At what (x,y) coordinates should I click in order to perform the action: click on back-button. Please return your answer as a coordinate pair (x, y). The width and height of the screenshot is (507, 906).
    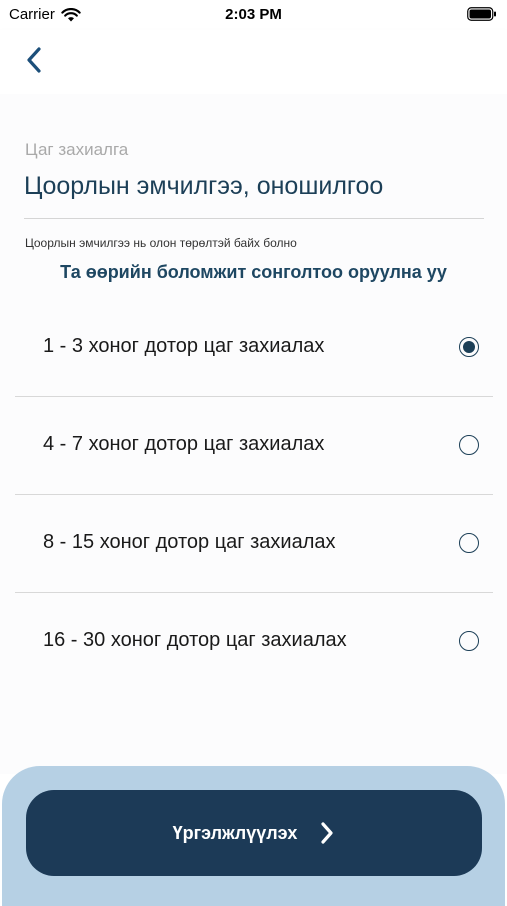
    Looking at the image, I should click on (34, 60).